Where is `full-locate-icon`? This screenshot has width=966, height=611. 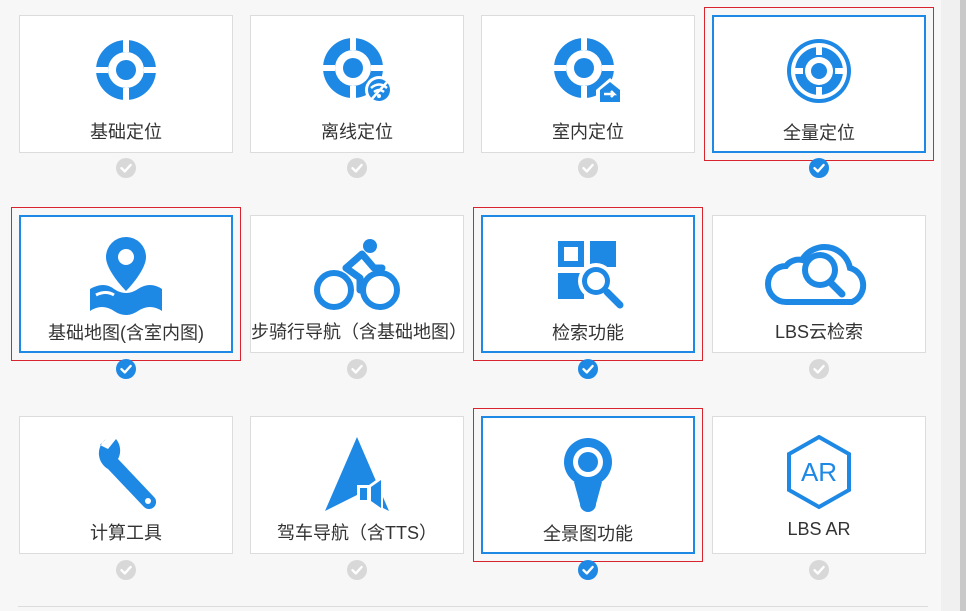
full-locate-icon is located at coordinates (819, 75).